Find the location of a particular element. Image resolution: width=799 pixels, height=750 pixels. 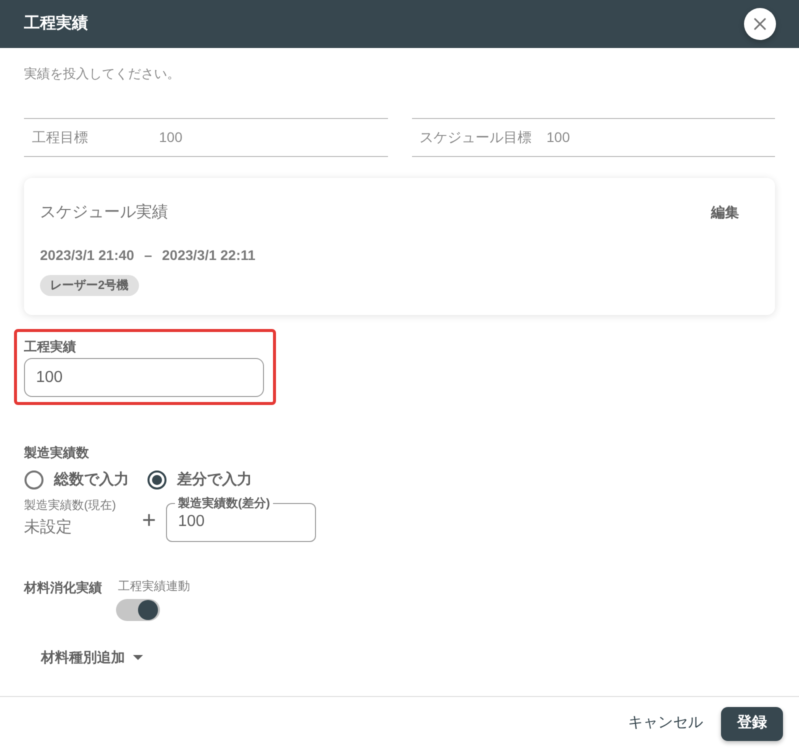

submit-button: 登録 is located at coordinates (752, 723).